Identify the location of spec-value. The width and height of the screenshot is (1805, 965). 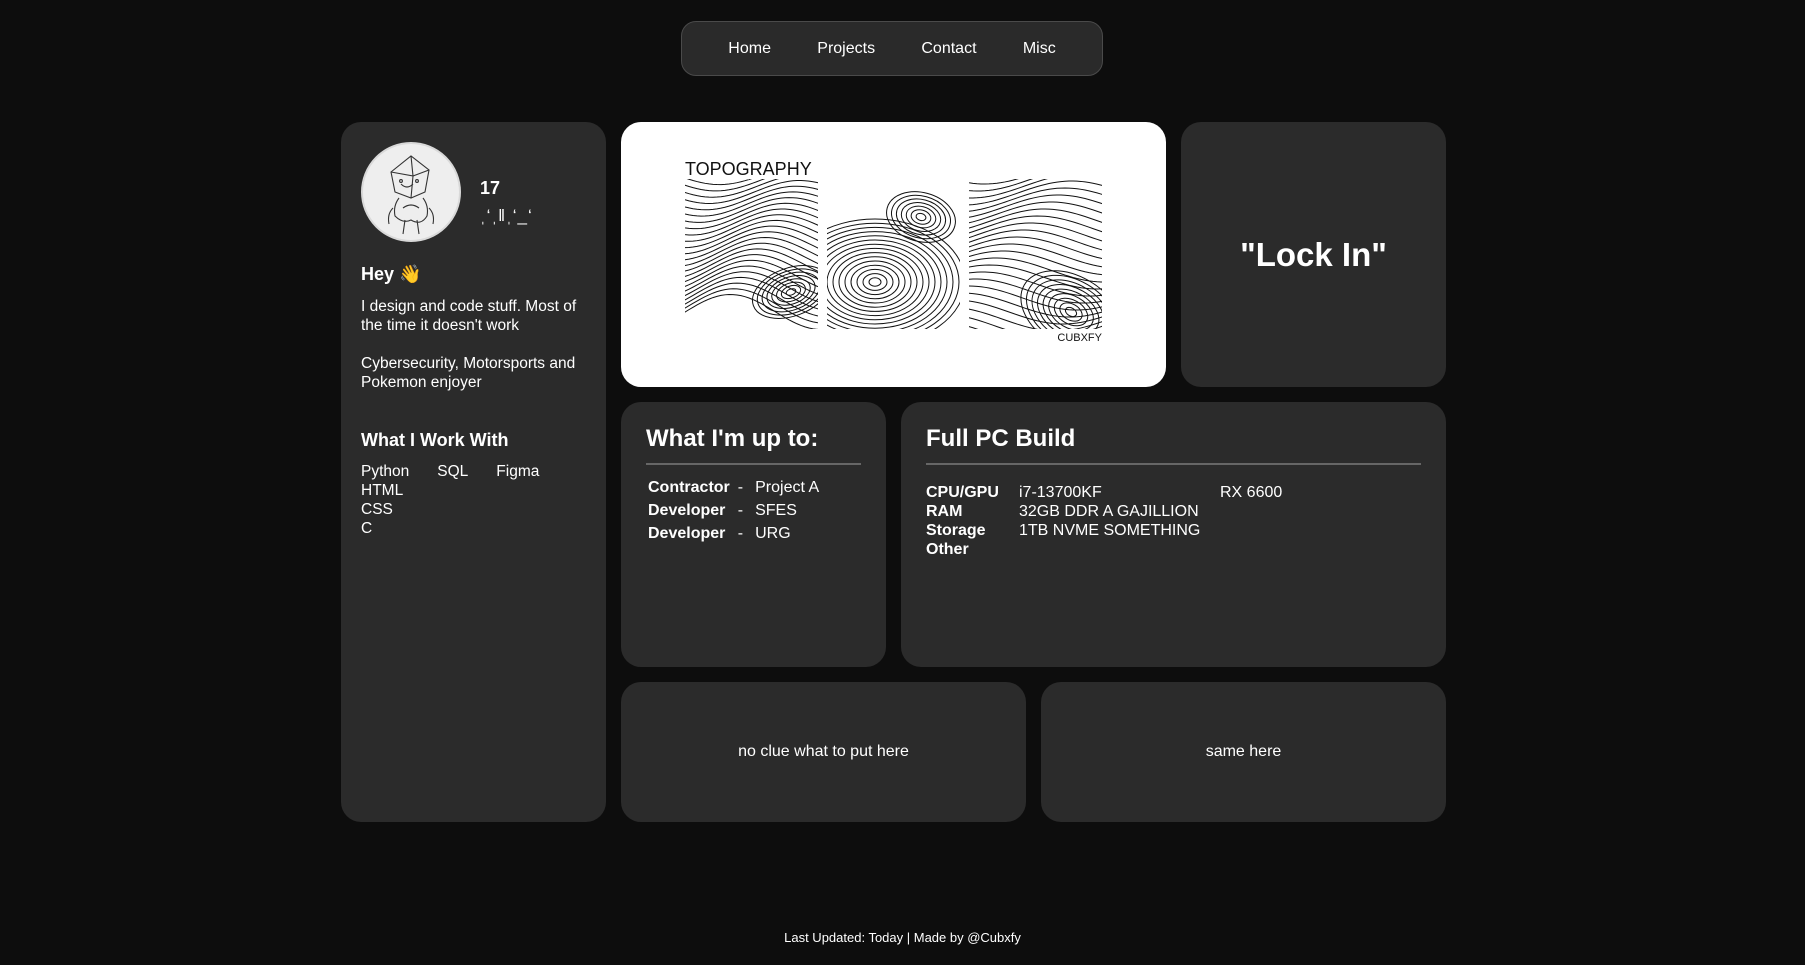
(1119, 549).